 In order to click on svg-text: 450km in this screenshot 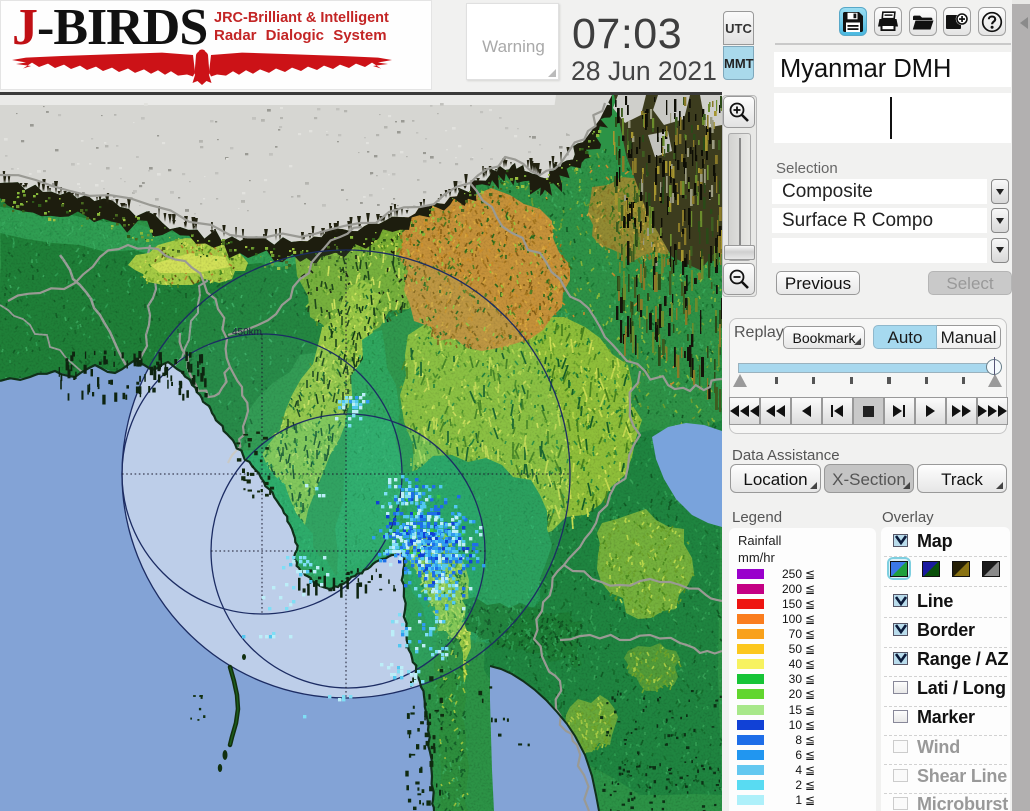, I will do `click(247, 332)`.